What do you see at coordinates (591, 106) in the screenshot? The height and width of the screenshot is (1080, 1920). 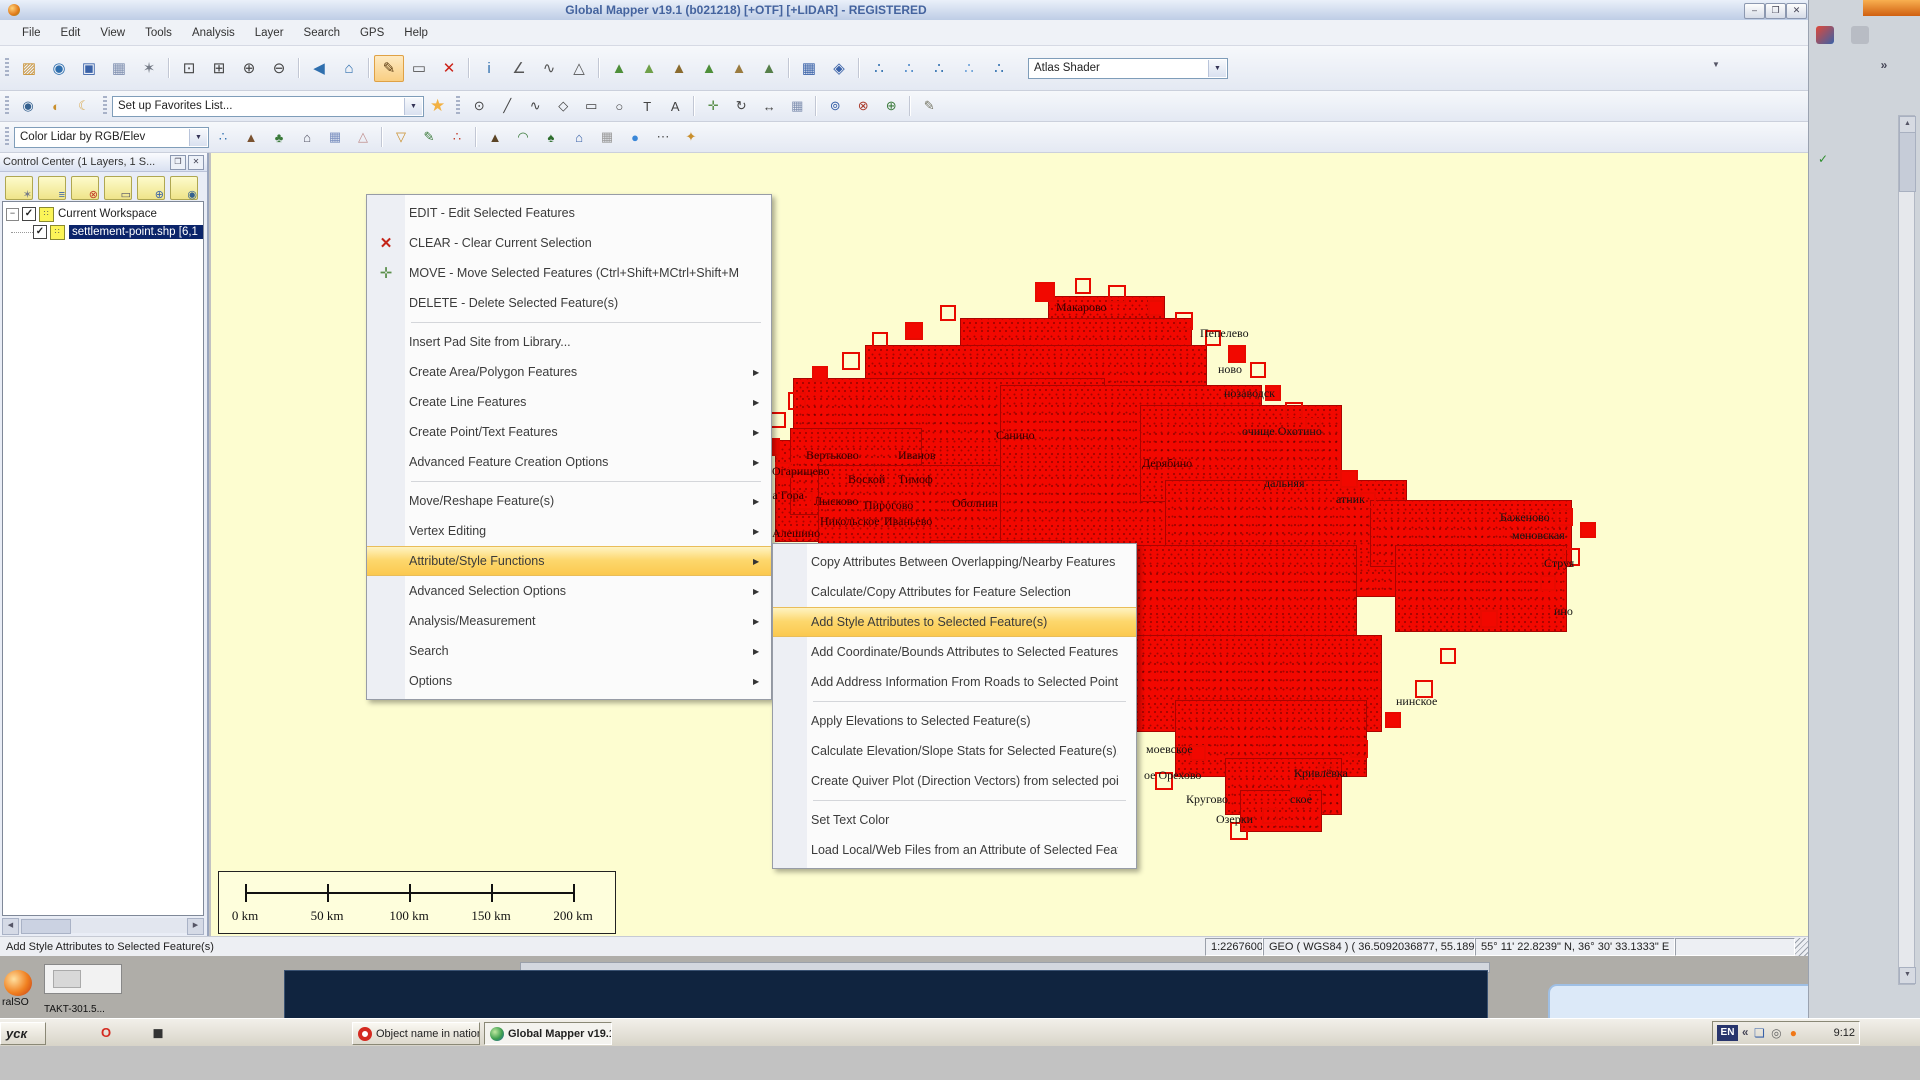 I see `draw-rectangle-icon: ▭` at bounding box center [591, 106].